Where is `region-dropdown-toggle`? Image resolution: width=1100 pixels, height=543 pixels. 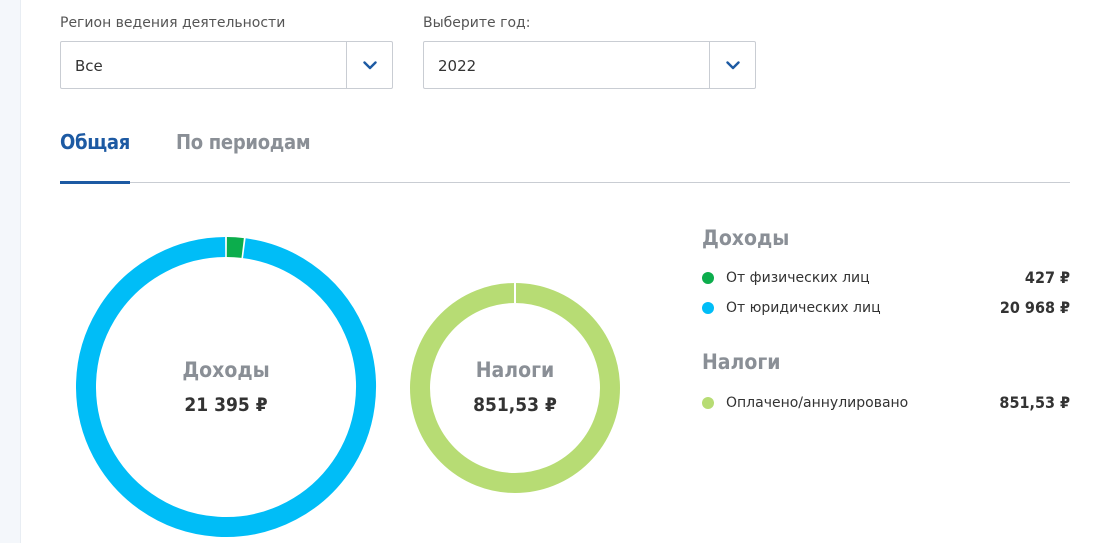
region-dropdown-toggle is located at coordinates (369, 65).